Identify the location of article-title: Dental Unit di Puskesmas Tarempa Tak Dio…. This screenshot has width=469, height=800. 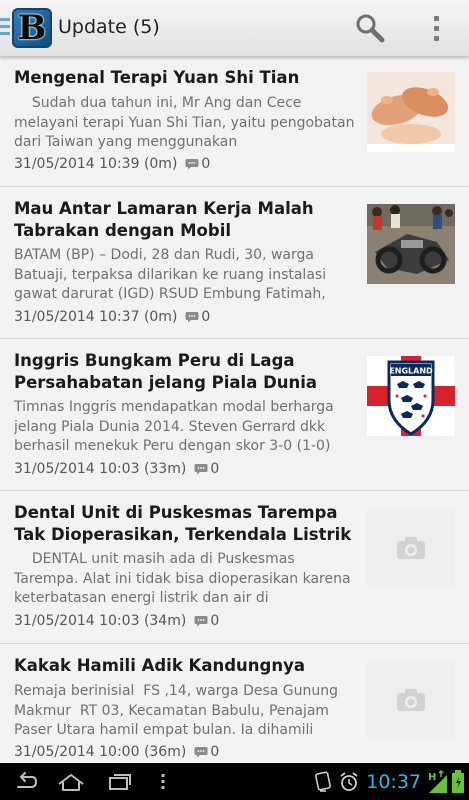
(183, 523).